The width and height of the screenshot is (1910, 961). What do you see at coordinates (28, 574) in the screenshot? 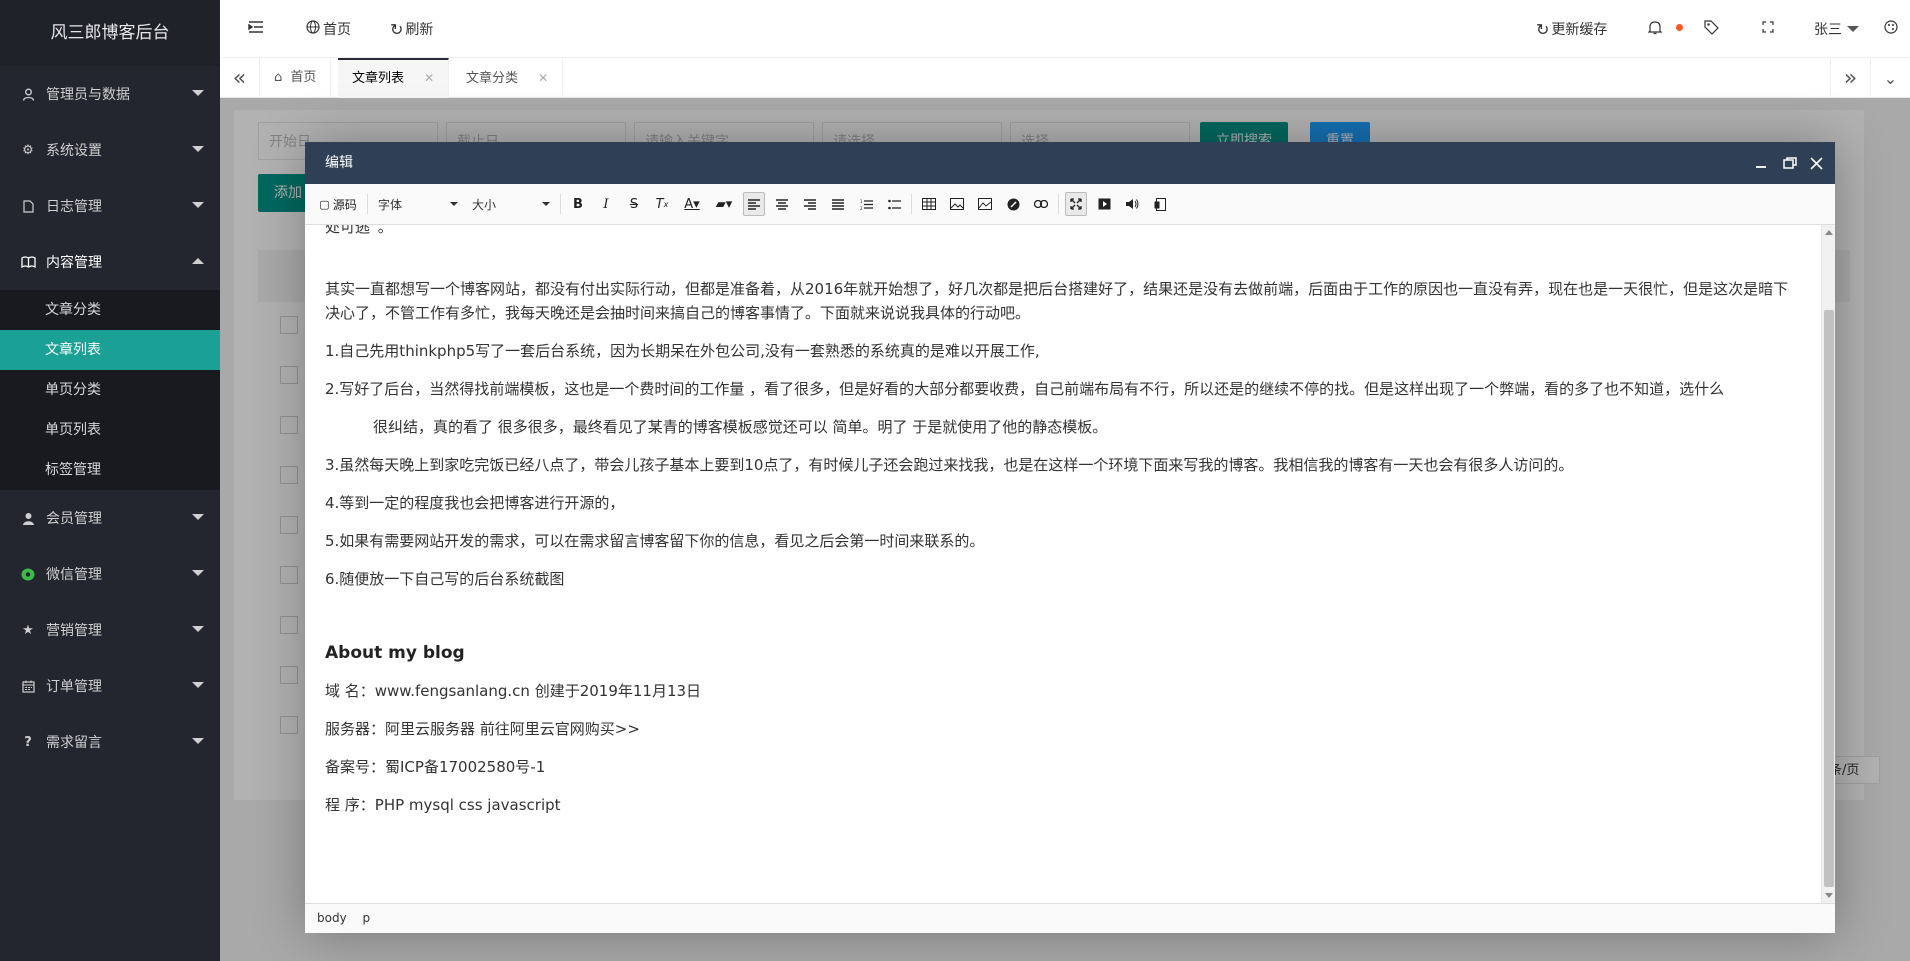
I see `wechat-icon` at bounding box center [28, 574].